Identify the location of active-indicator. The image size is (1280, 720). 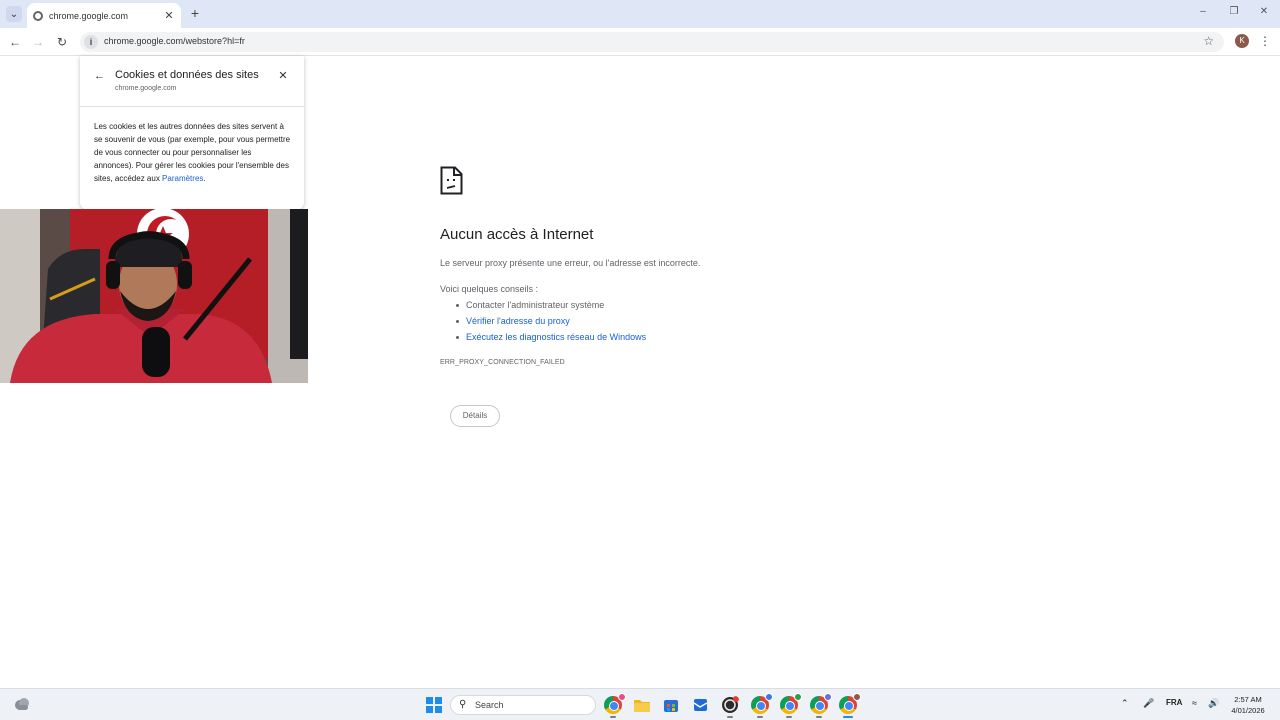
(848, 717).